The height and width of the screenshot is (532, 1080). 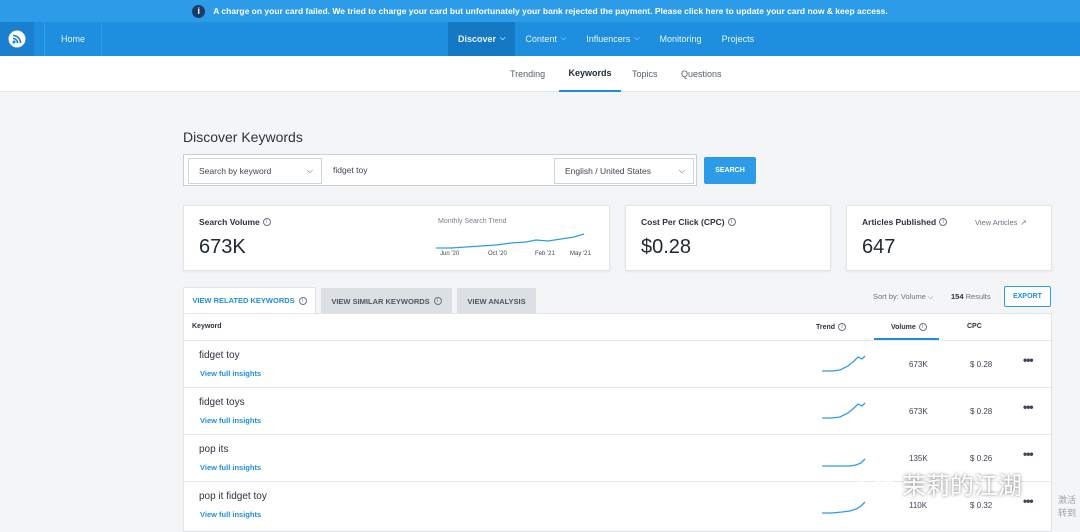 What do you see at coordinates (380, 301) in the screenshot?
I see `tab-similar-label: VIEW SIMILAR KEYWORDS` at bounding box center [380, 301].